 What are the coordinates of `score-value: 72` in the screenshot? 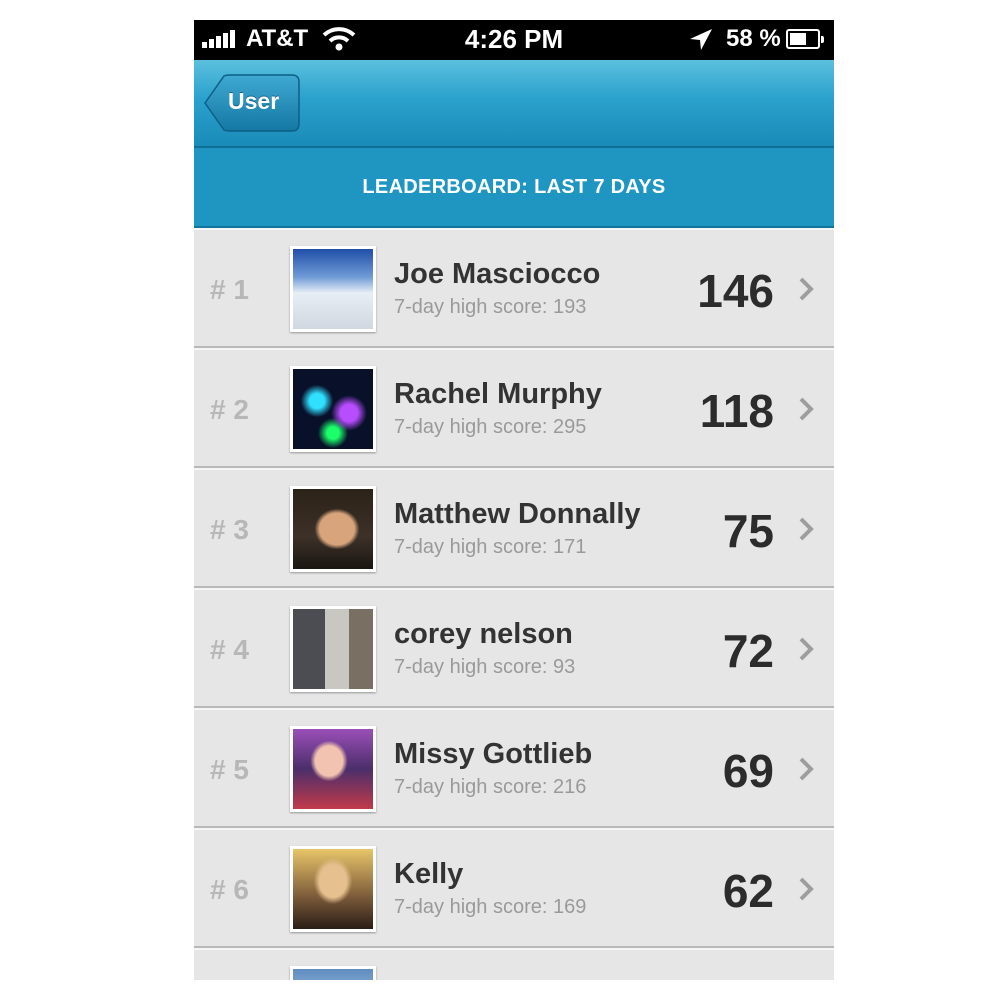 It's located at (748, 651).